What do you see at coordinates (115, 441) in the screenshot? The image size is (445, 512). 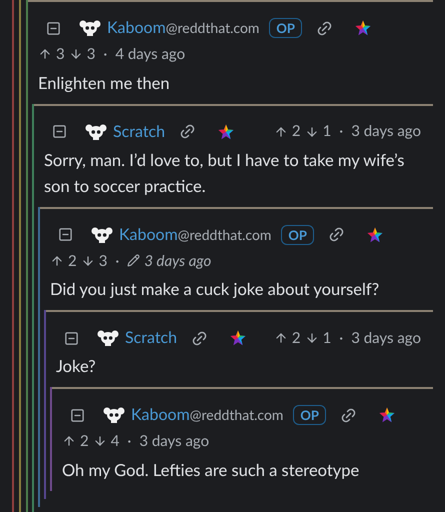 I see `downvote-count: 4` at bounding box center [115, 441].